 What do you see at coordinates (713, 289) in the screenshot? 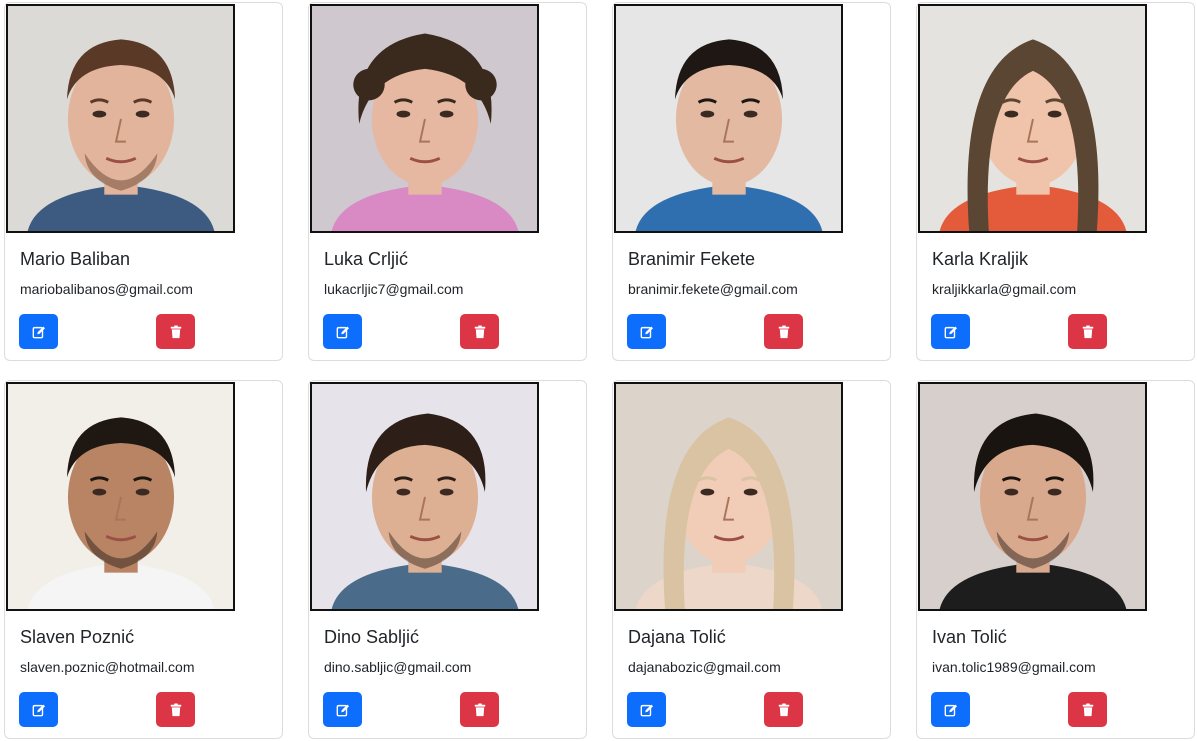
I see `contact-email: branimir.fekete@gmail.com` at bounding box center [713, 289].